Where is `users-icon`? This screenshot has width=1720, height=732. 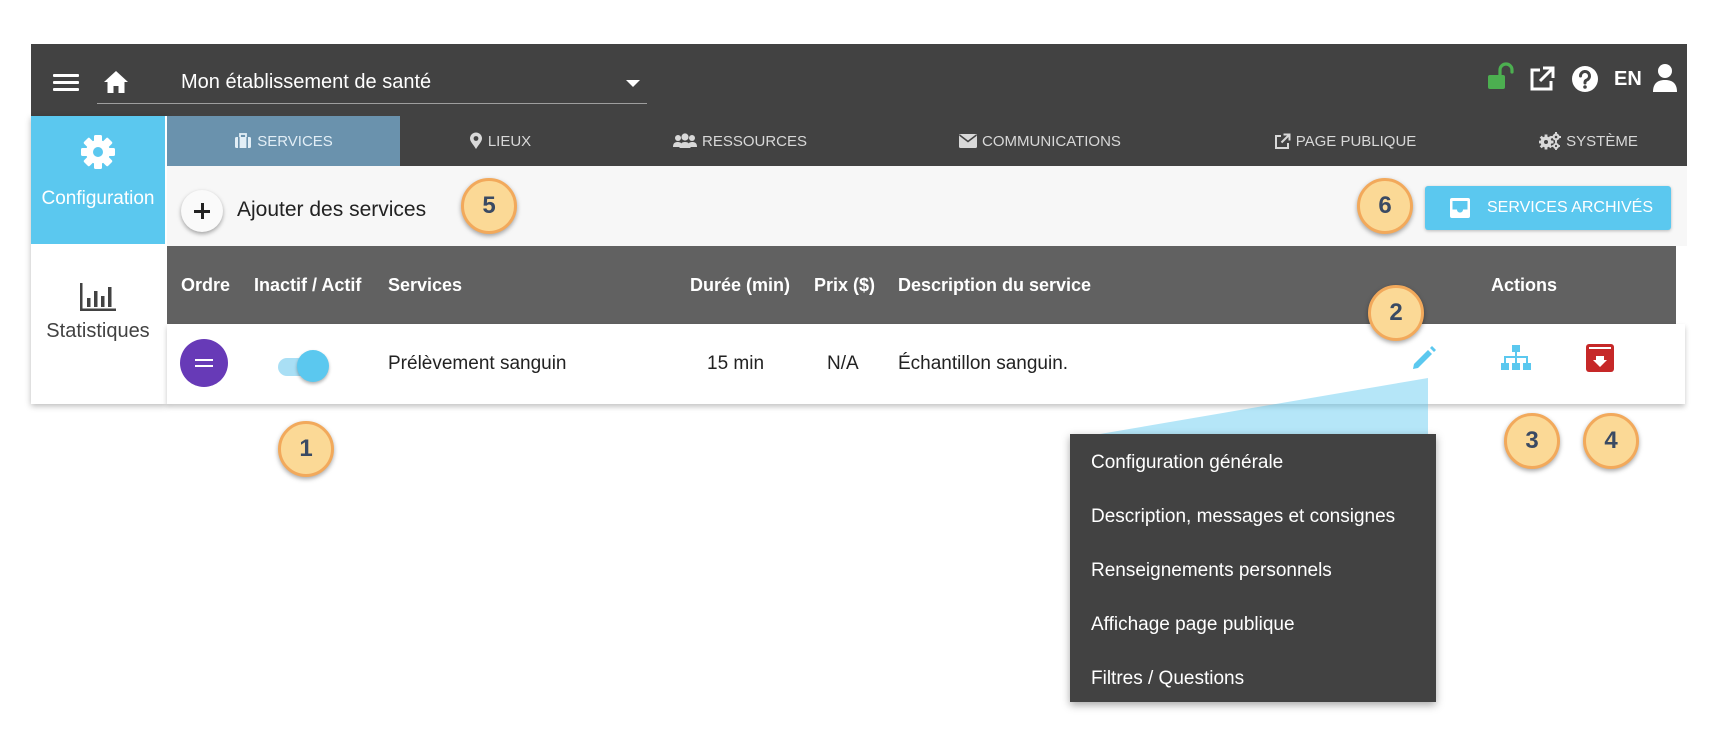 users-icon is located at coordinates (684, 140).